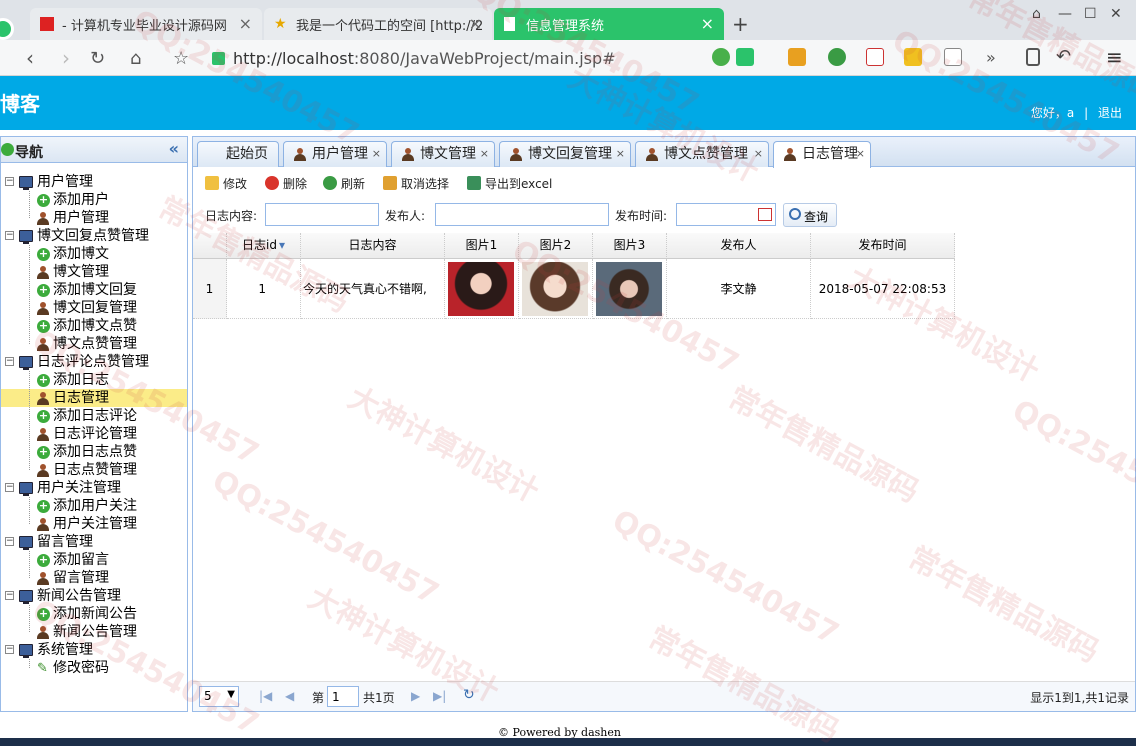 The image size is (1136, 746). Describe the element at coordinates (1036, 14) in the screenshot. I see `skin-icon: ⌂` at that location.